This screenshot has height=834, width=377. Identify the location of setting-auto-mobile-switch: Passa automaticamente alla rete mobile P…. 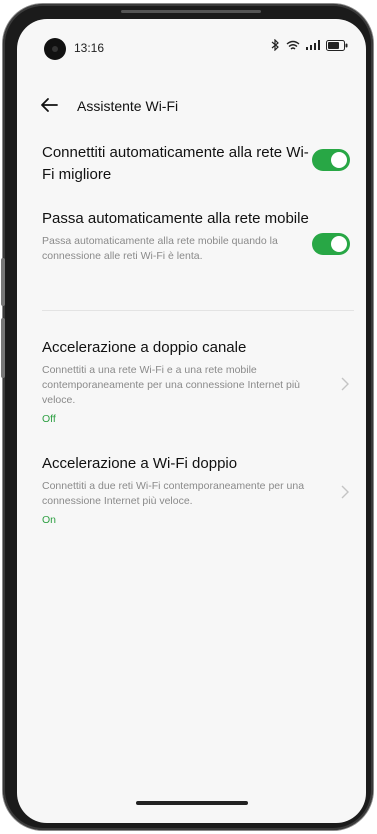
(201, 236).